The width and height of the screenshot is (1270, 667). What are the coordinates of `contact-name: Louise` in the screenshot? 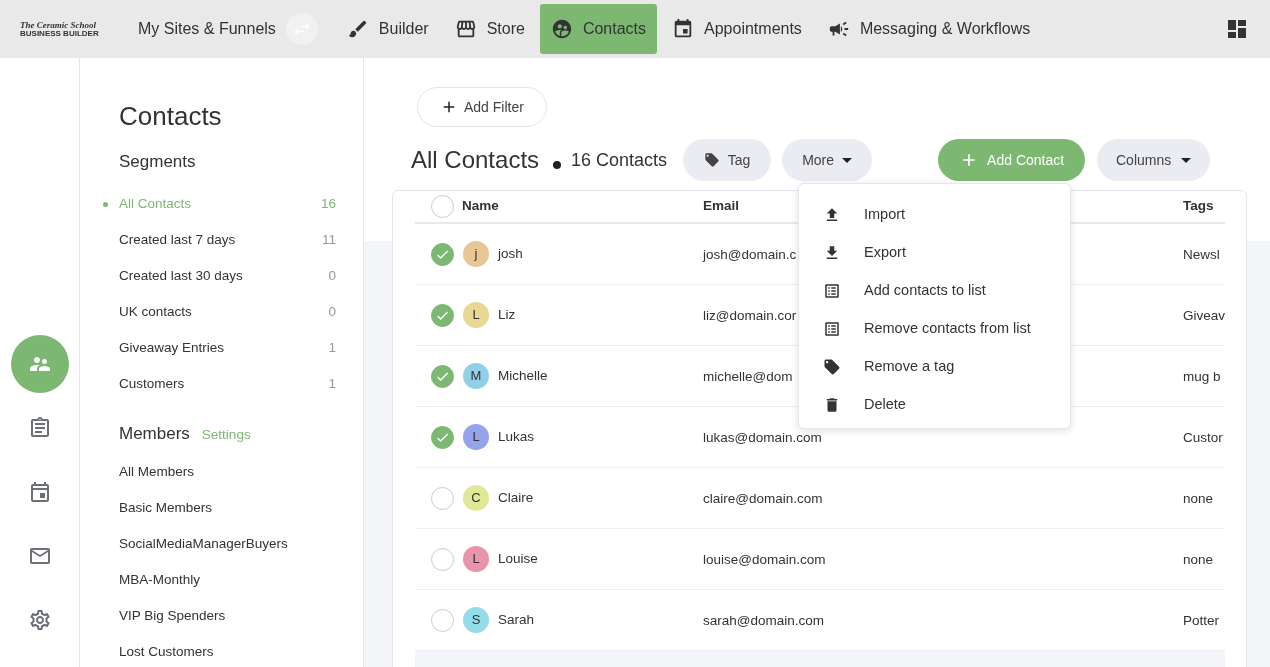 It's located at (518, 559).